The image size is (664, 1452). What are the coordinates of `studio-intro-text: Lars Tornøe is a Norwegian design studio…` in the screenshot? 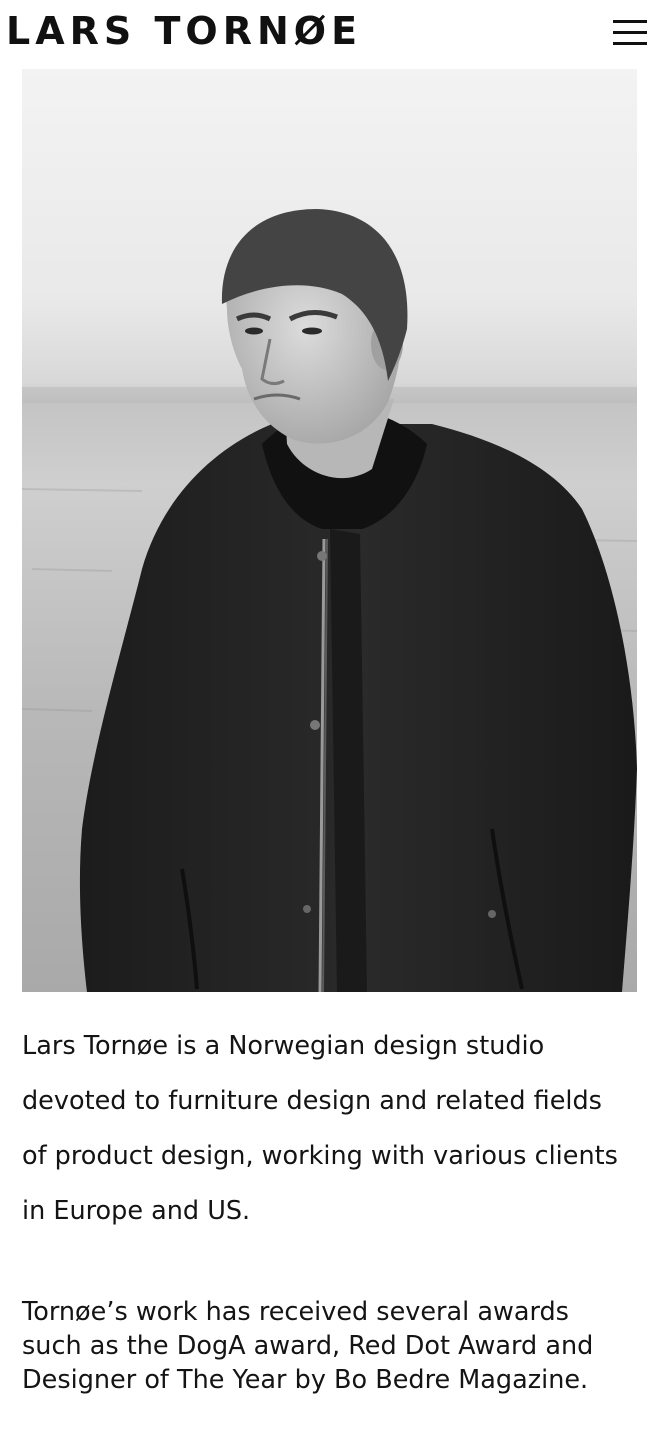 It's located at (320, 1128).